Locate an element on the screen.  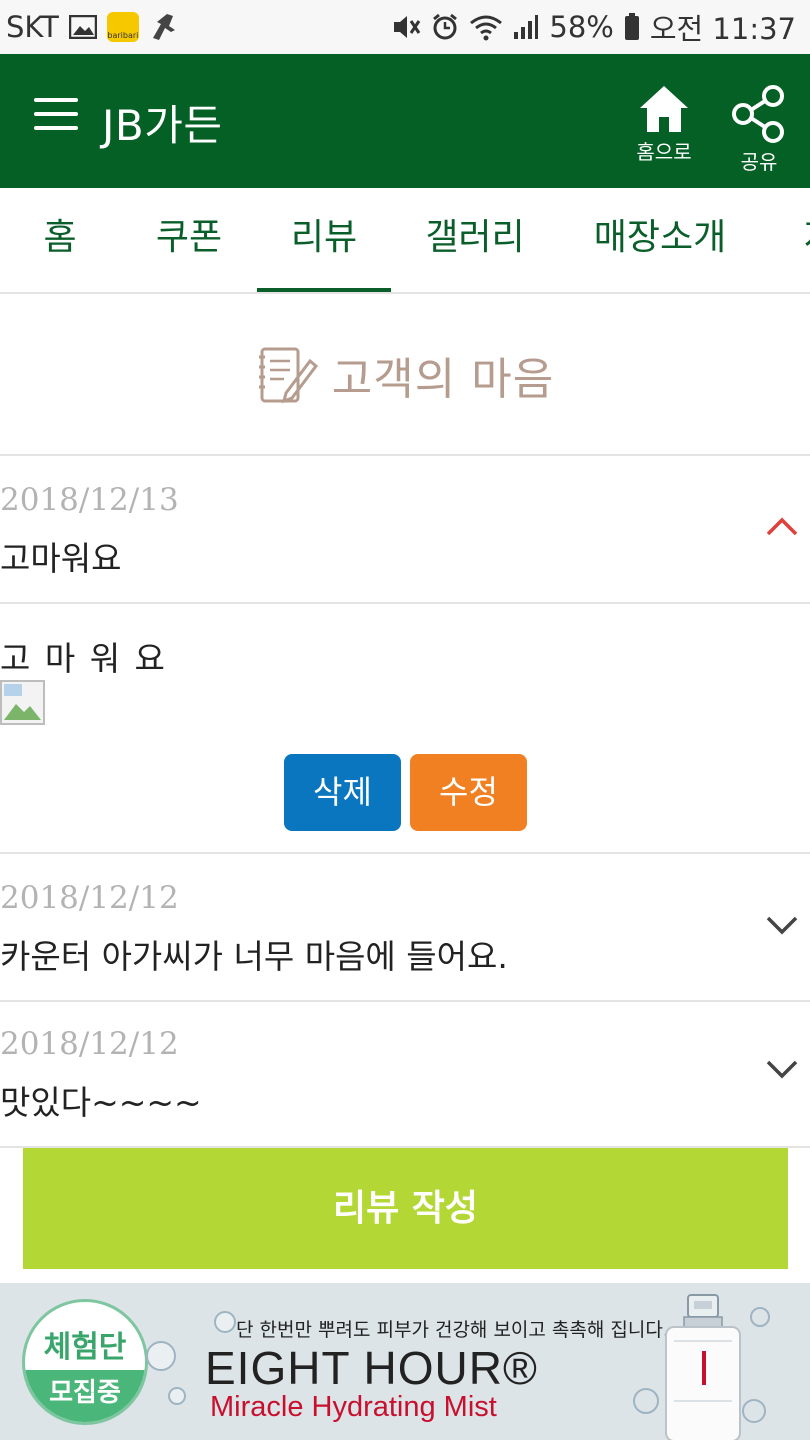
status-bar: SKT baribari 58% 오전 11:37 is located at coordinates (405, 27).